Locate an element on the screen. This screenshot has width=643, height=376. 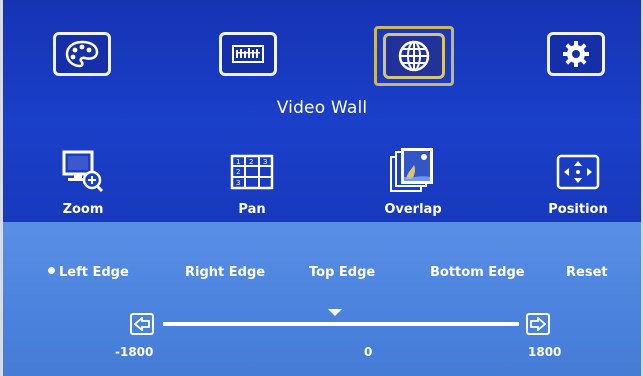
main-menu-item-video-wall is located at coordinates (414, 56).